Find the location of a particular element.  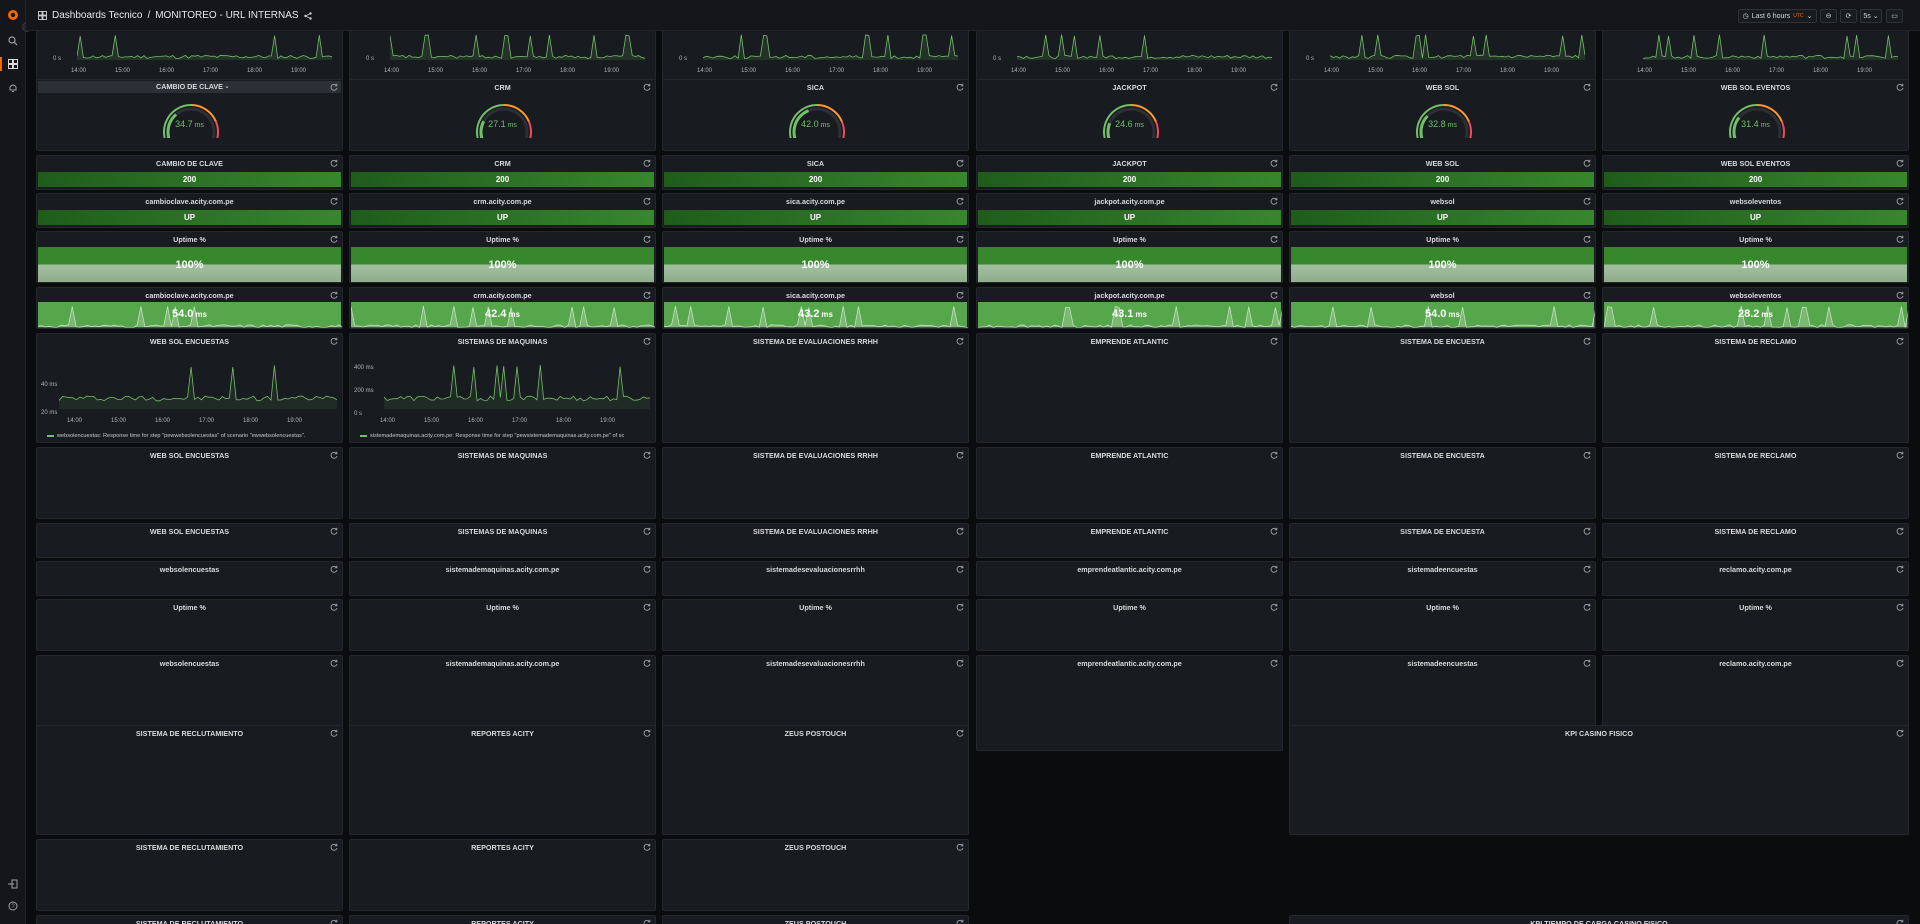

refresh-interval-picker: 5s ⌄ is located at coordinates (1871, 16).